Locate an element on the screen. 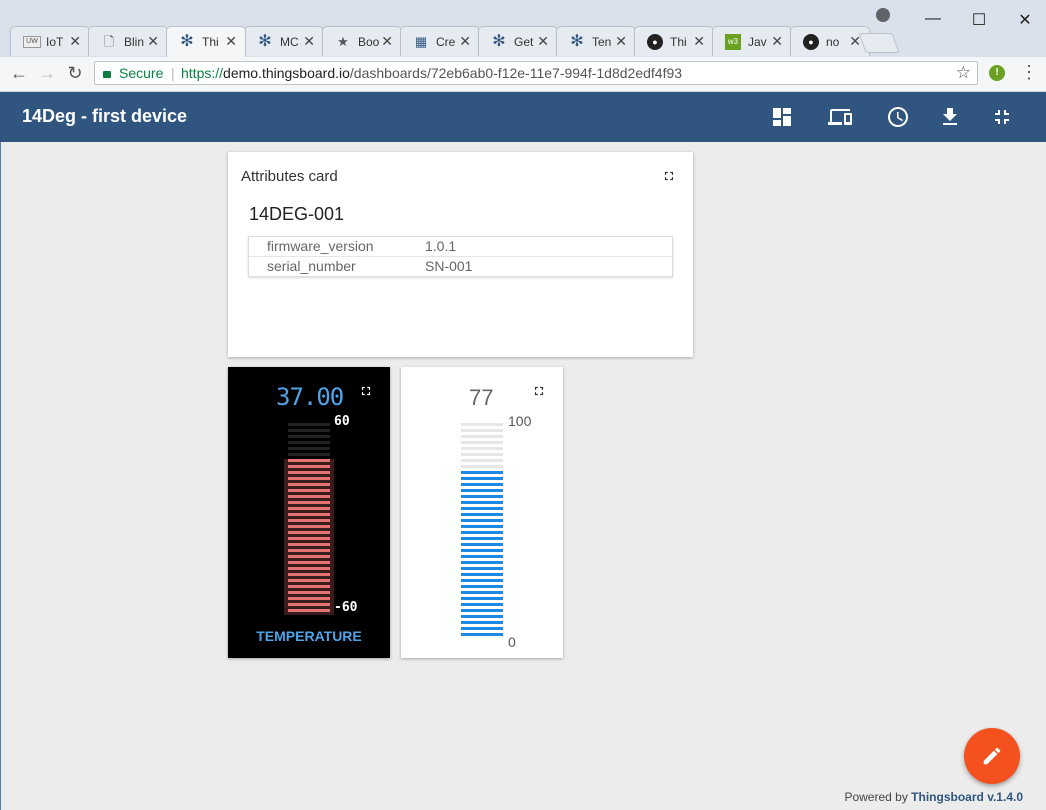  attribute-value: 1.0.1 is located at coordinates (441, 246).